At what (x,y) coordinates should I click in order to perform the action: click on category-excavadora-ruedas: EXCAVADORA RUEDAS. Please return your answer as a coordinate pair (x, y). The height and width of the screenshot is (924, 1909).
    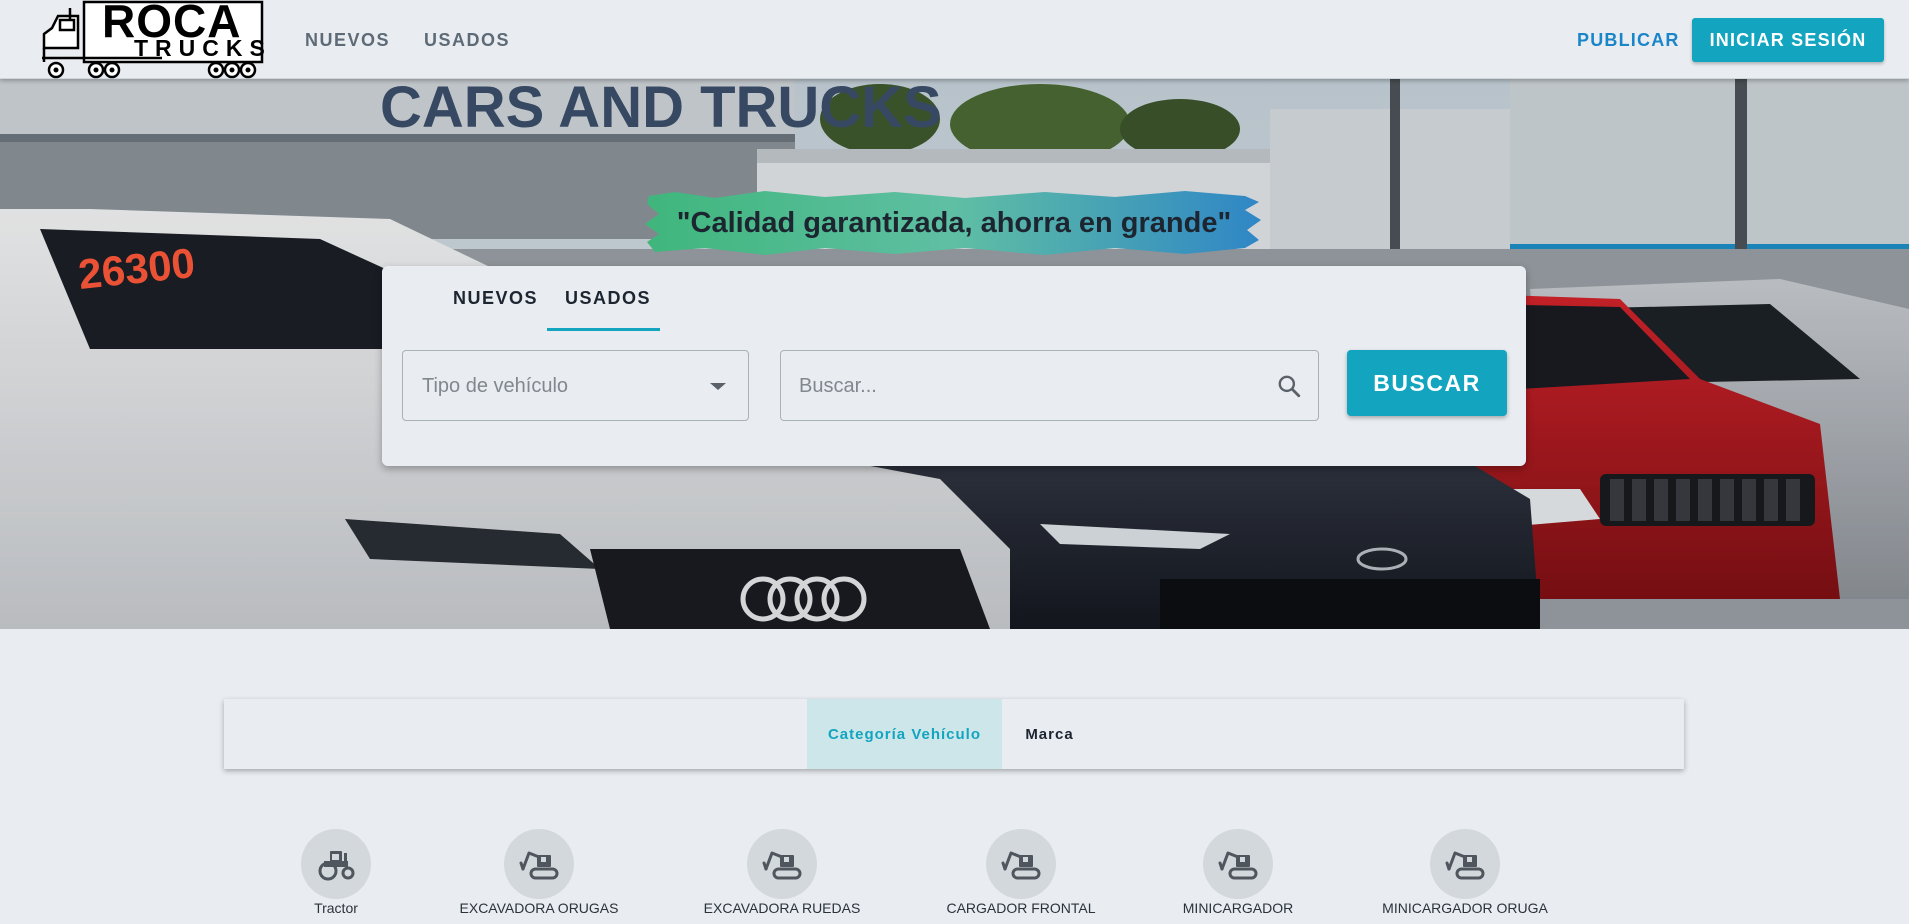
    Looking at the image, I should click on (782, 876).